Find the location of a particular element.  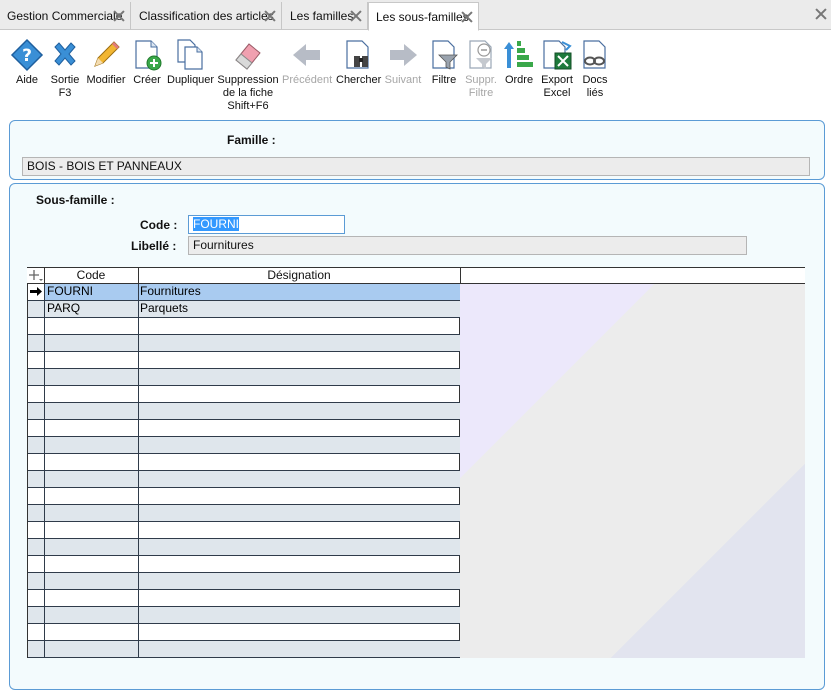

ordre-button: Ordre is located at coordinates (519, 62).